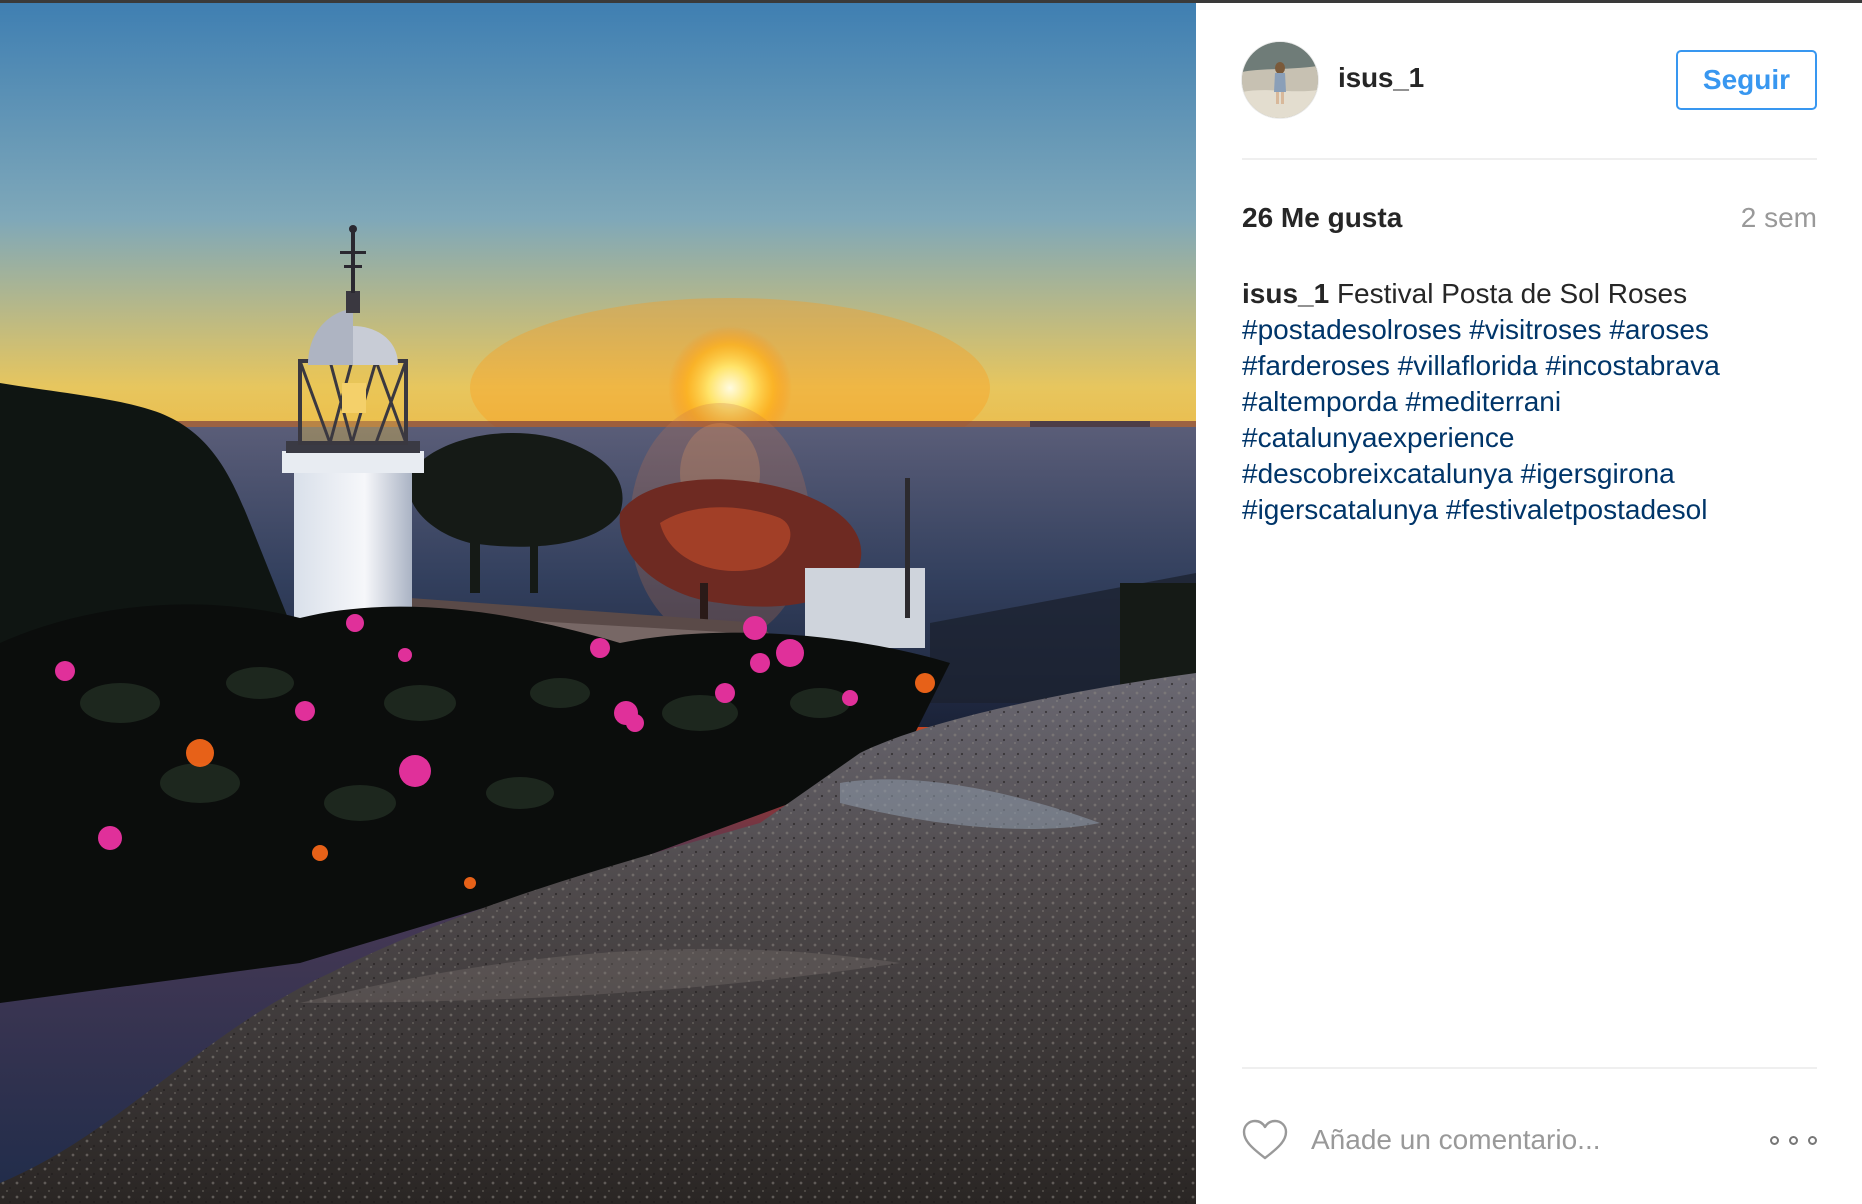 The image size is (1862, 1204). I want to click on hashtag-link: #postadesolroses, so click(1351, 329).